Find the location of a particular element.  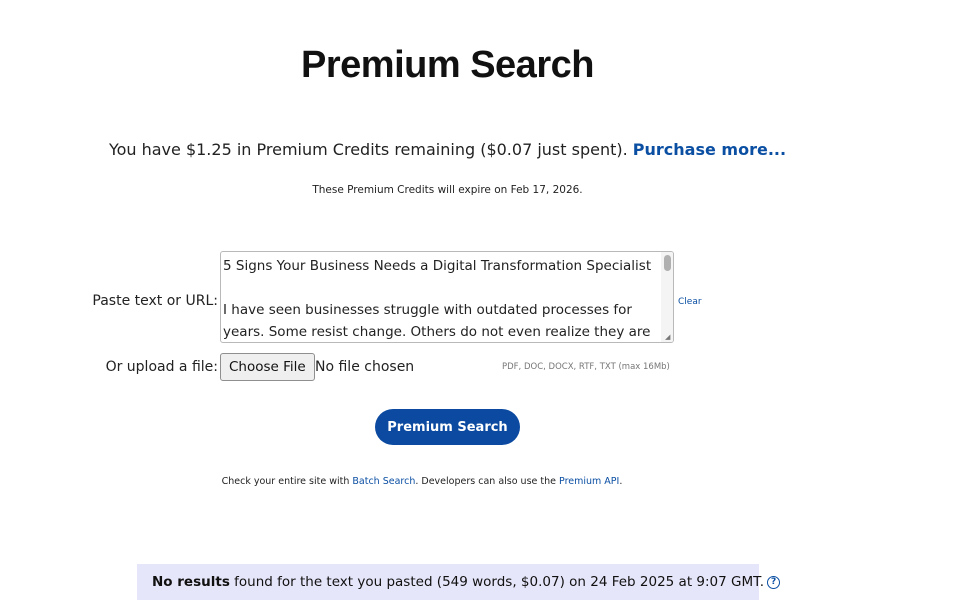

choose-file-button: Choose File is located at coordinates (267, 367).